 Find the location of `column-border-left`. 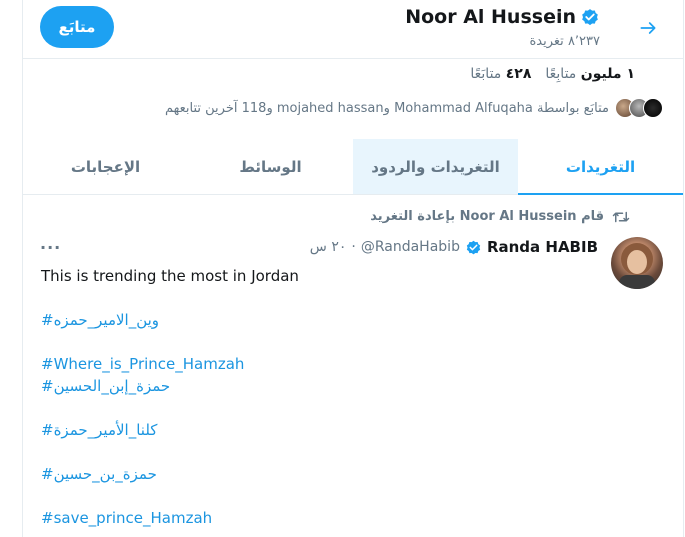

column-border-left is located at coordinates (22, 268).